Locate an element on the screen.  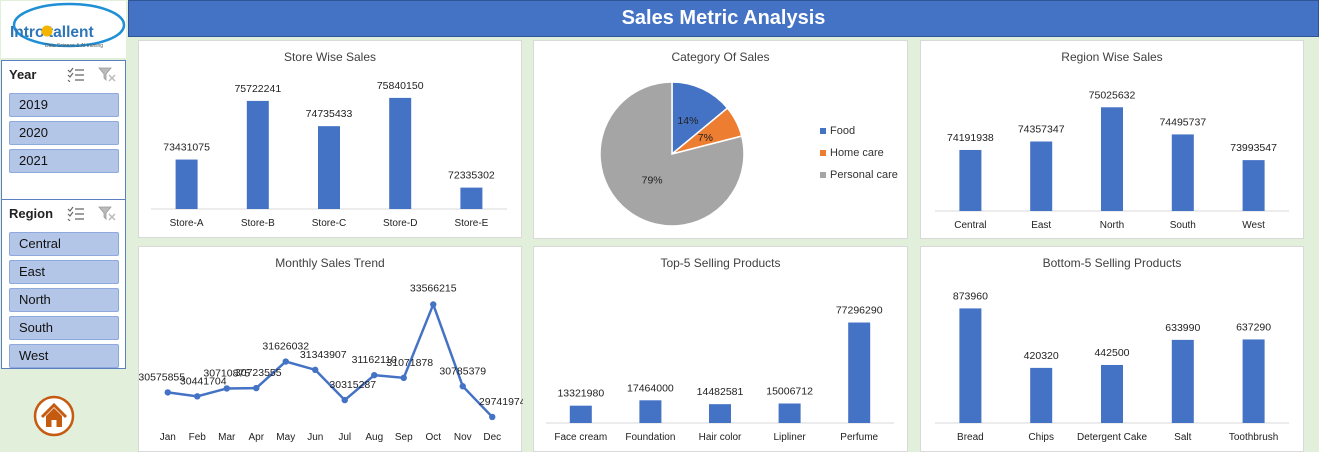
year-item-2021: 2021 is located at coordinates (64, 161).